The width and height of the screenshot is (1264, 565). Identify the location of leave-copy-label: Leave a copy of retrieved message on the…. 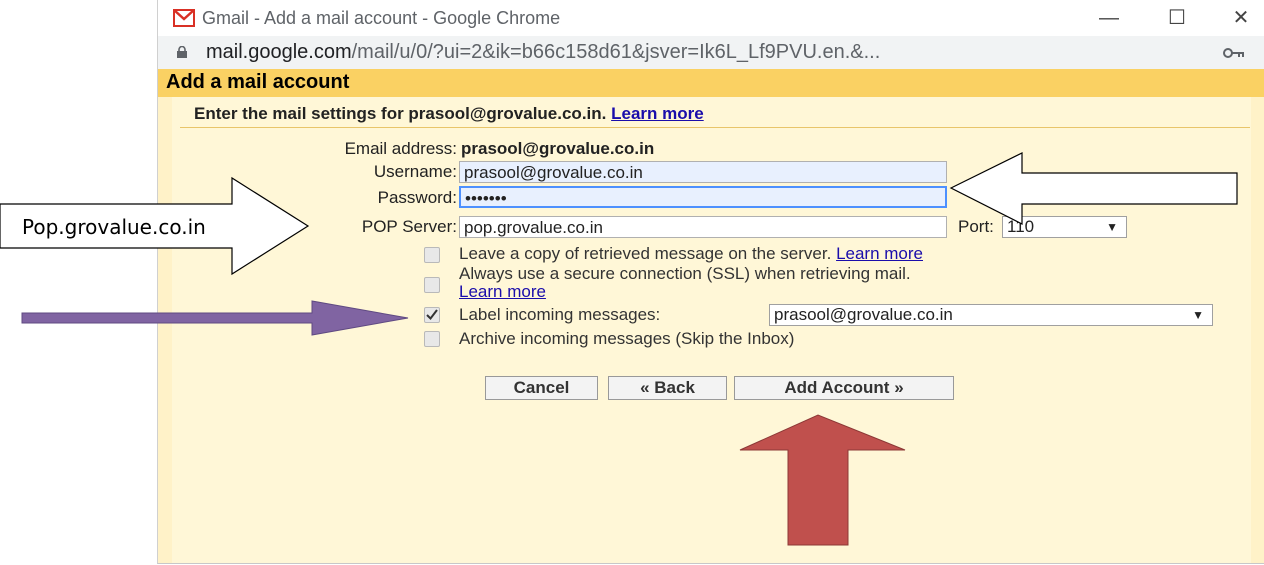
(645, 253).